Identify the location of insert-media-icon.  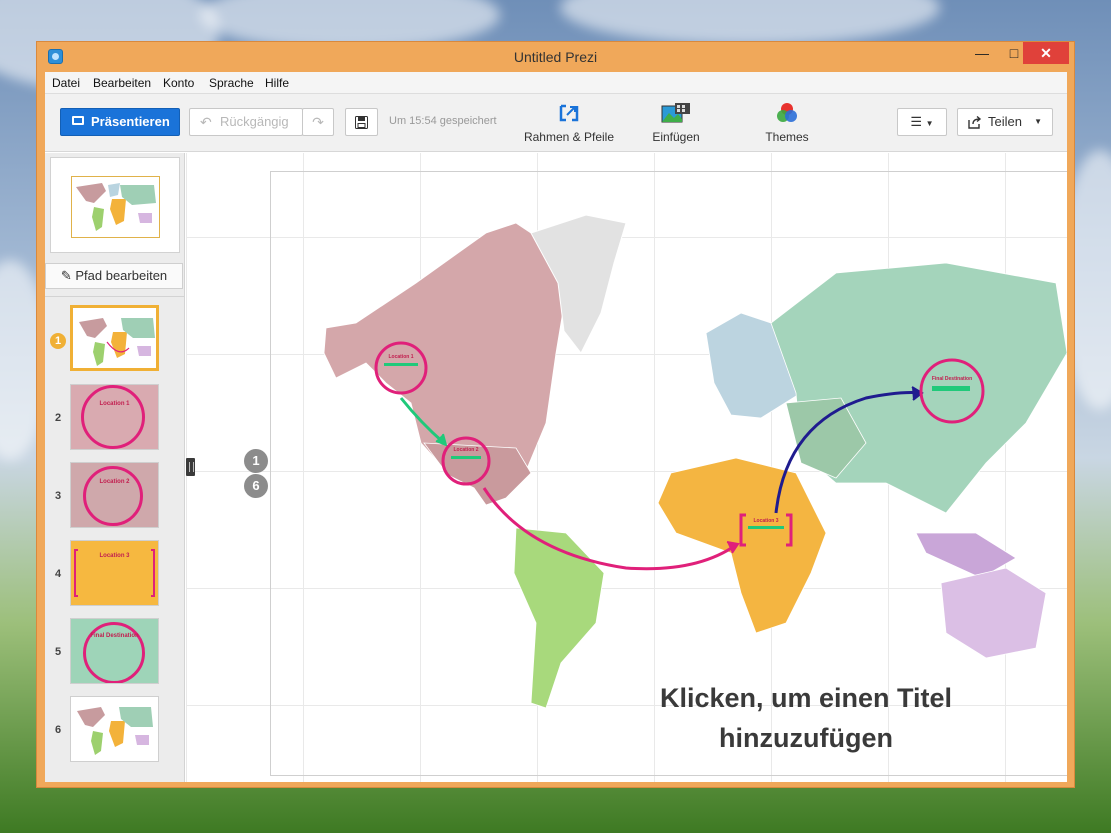
(675, 113).